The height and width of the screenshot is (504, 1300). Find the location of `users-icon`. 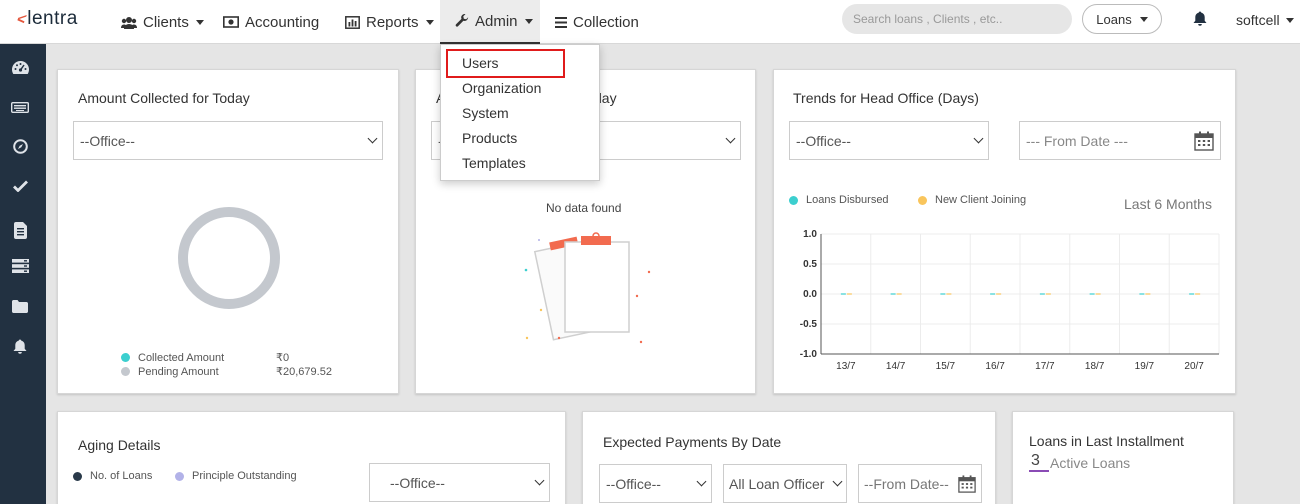

users-icon is located at coordinates (129, 22).